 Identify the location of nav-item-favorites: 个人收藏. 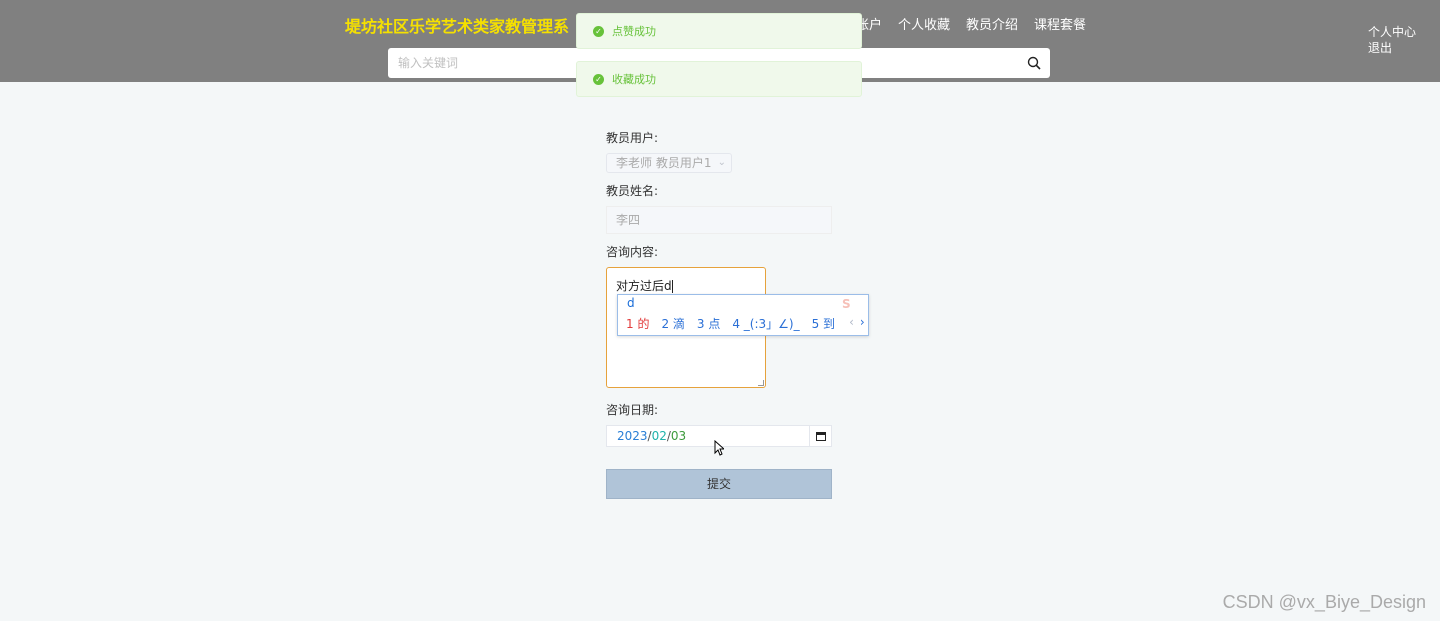
(924, 23).